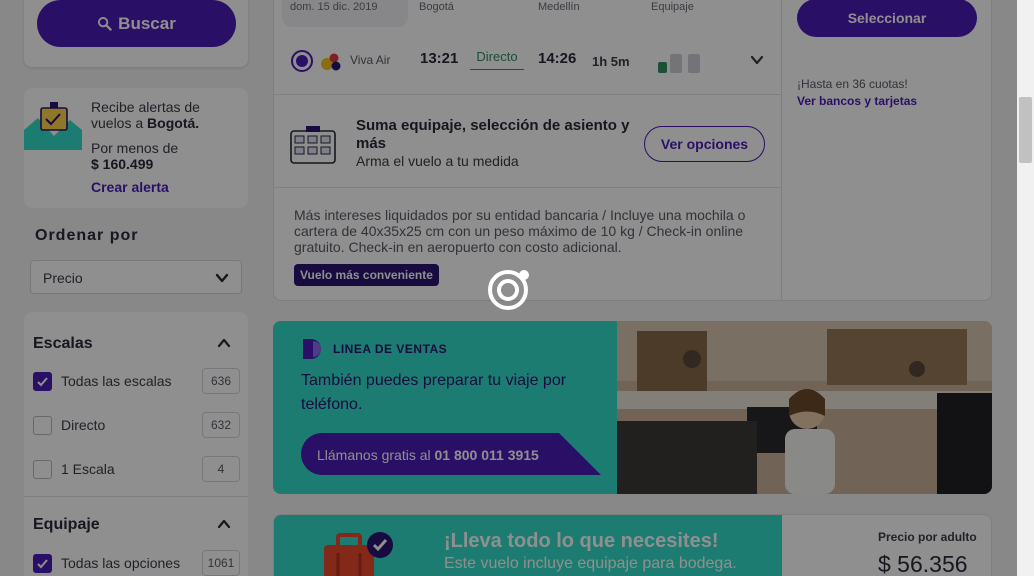 Image resolution: width=1034 pixels, height=576 pixels. Describe the element at coordinates (1025, 288) in the screenshot. I see `scrollbar` at that location.